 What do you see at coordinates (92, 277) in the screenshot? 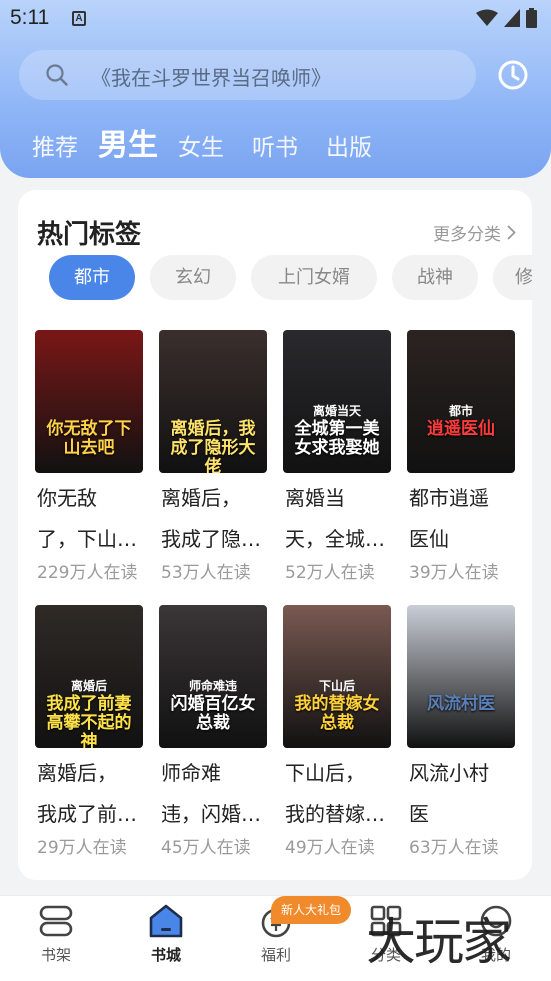
I see `tag-chip-dushi: 都市` at bounding box center [92, 277].